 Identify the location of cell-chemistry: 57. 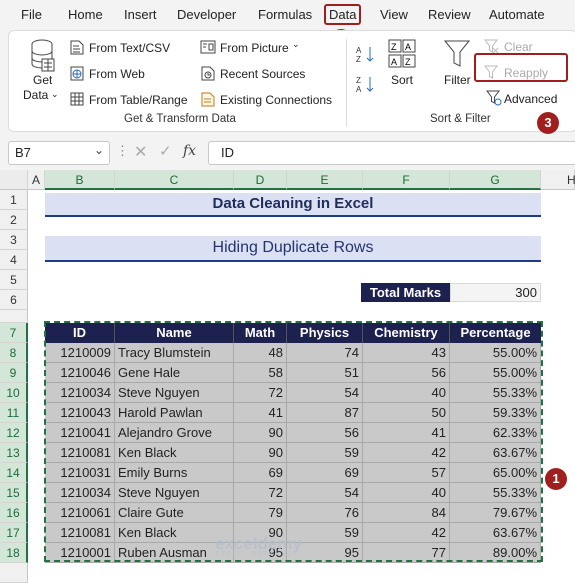
(406, 473).